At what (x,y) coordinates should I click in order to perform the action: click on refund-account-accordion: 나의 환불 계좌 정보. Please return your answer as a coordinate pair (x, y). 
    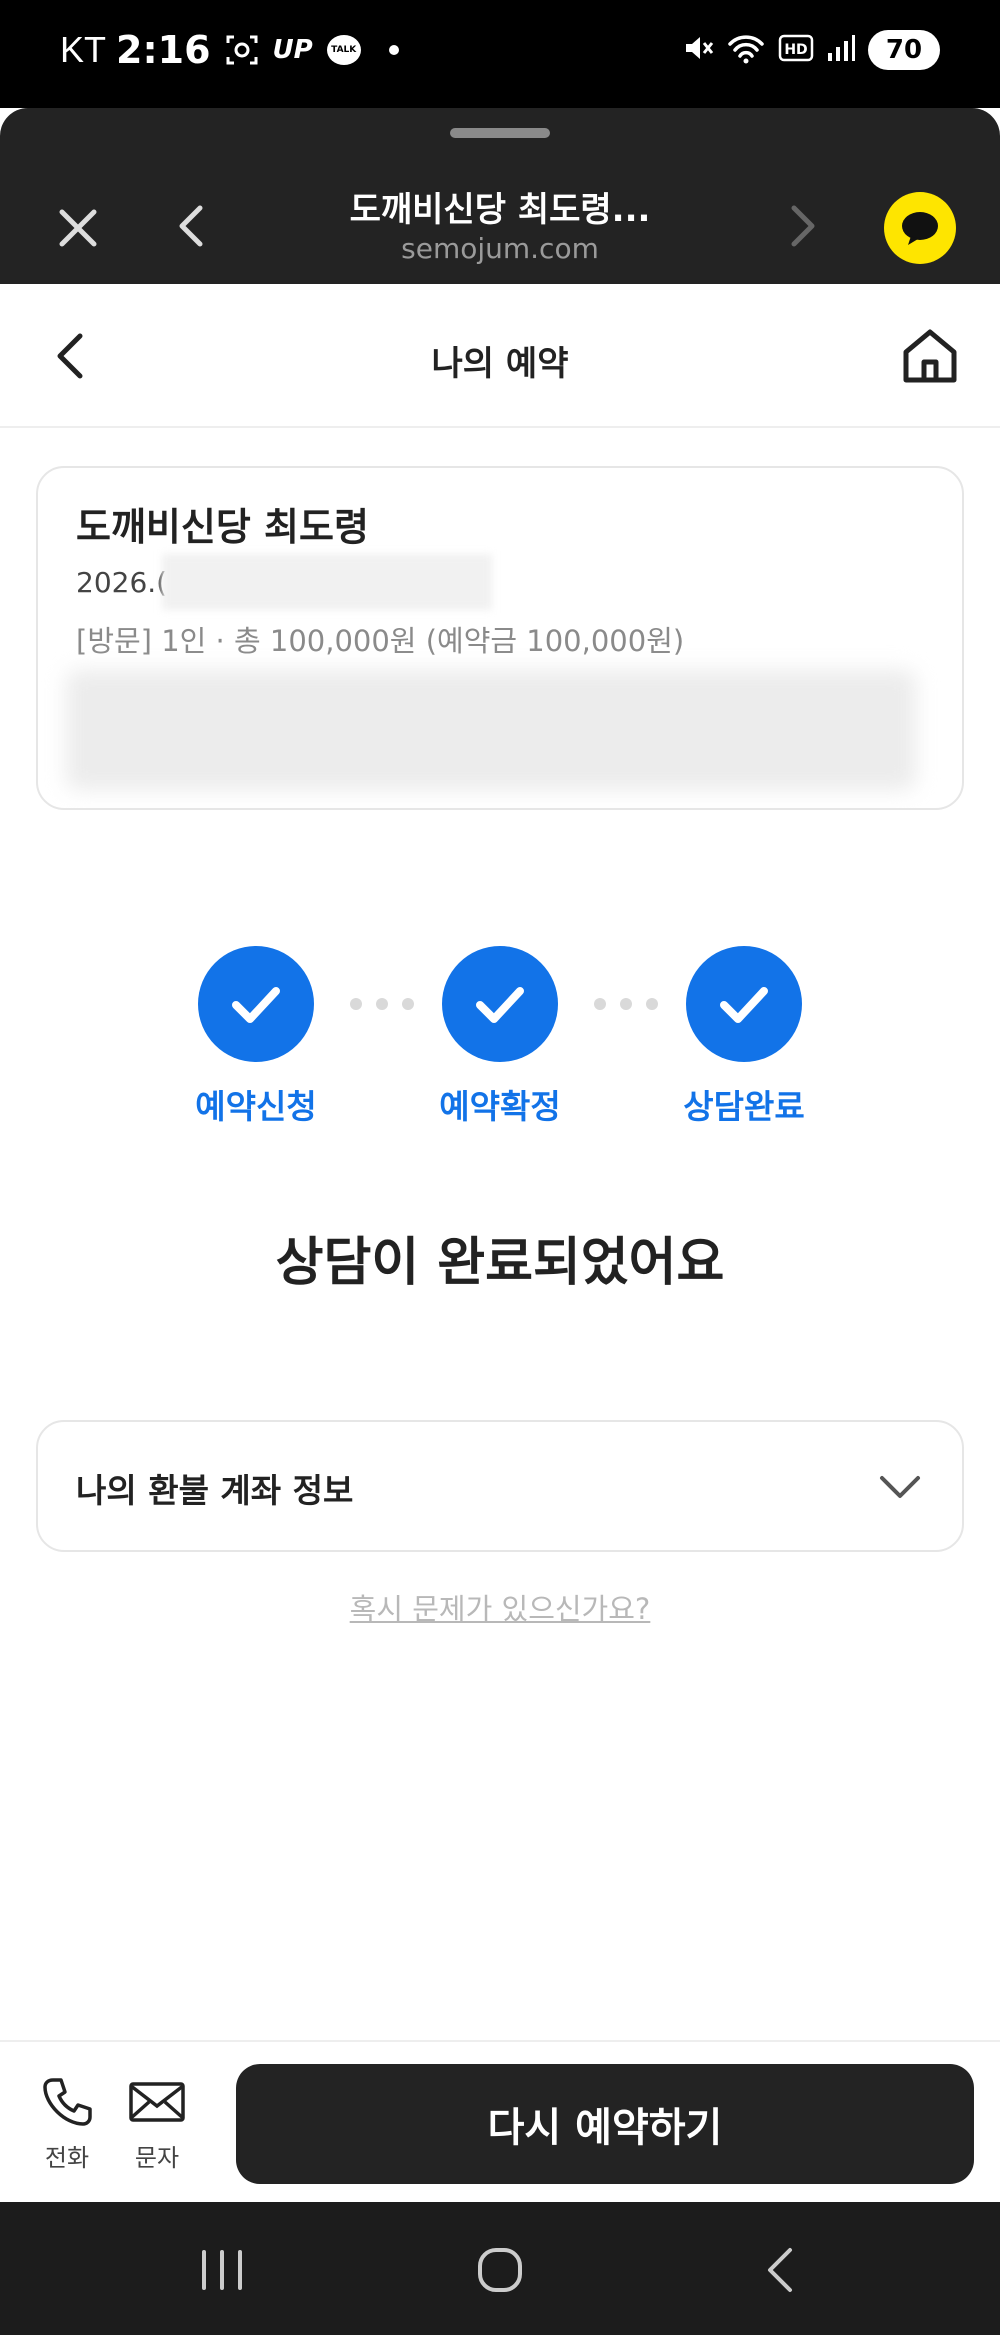
    Looking at the image, I should click on (500, 1486).